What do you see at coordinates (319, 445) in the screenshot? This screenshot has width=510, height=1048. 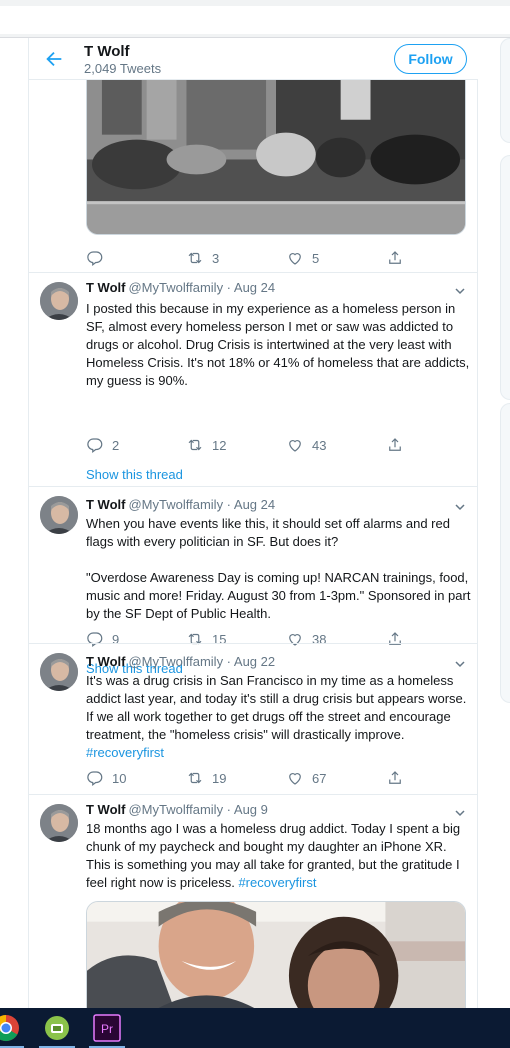 I see `like-count: 43` at bounding box center [319, 445].